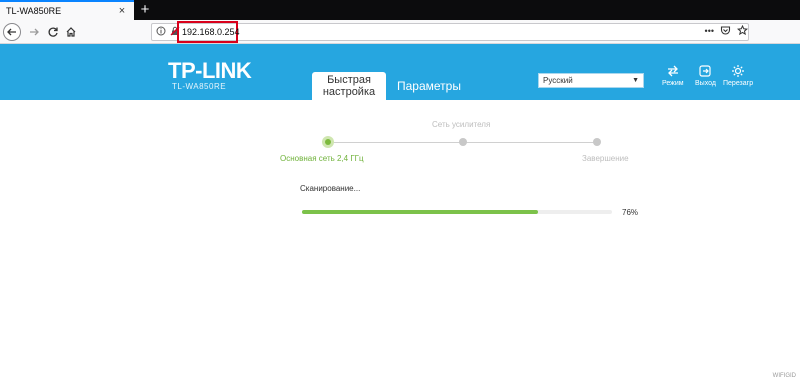  I want to click on exit-label: Выход, so click(705, 83).